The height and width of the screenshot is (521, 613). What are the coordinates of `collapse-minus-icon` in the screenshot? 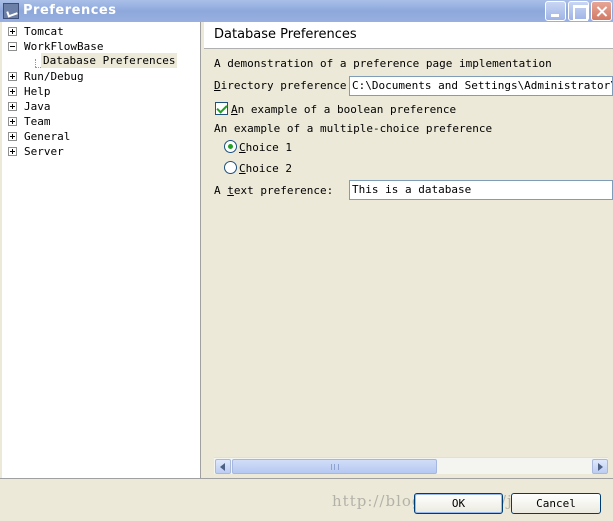 It's located at (12, 46).